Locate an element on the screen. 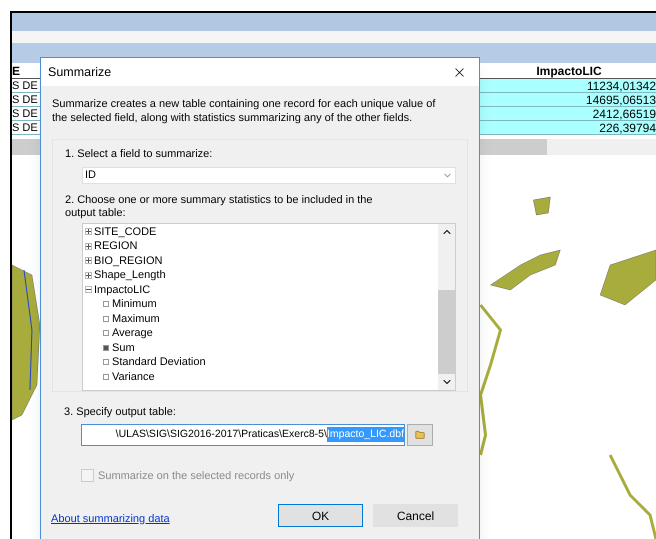 Image resolution: width=656 pixels, height=539 pixels. tree-item: BIO_REGION is located at coordinates (128, 260).